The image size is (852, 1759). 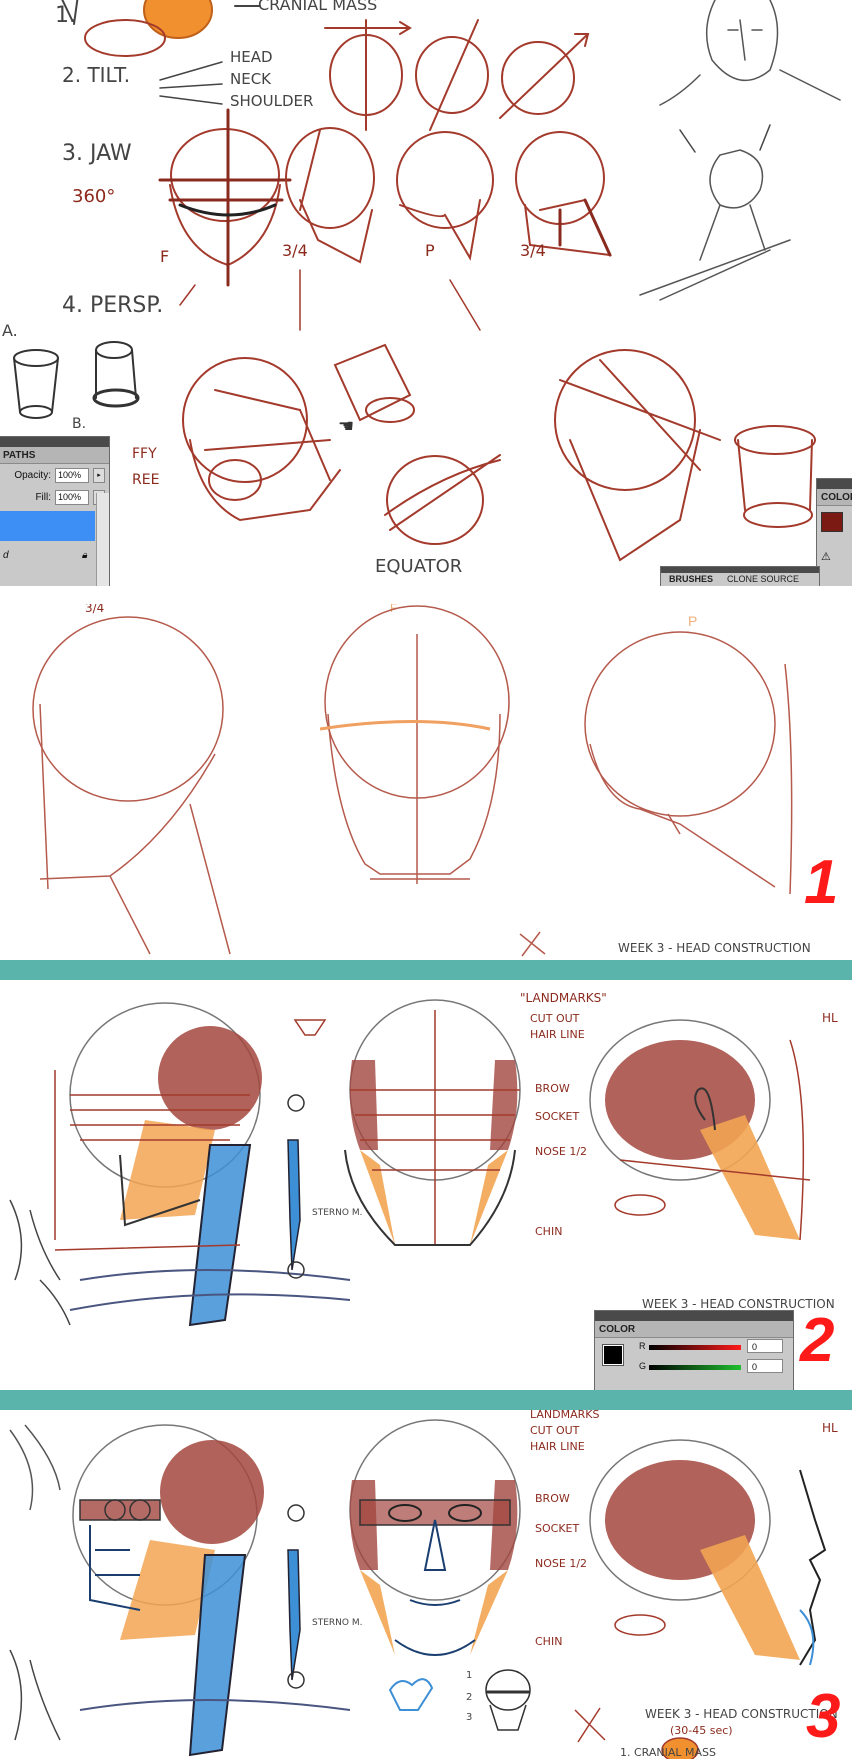 What do you see at coordinates (102, 539) in the screenshot?
I see `layers-scrollbar` at bounding box center [102, 539].